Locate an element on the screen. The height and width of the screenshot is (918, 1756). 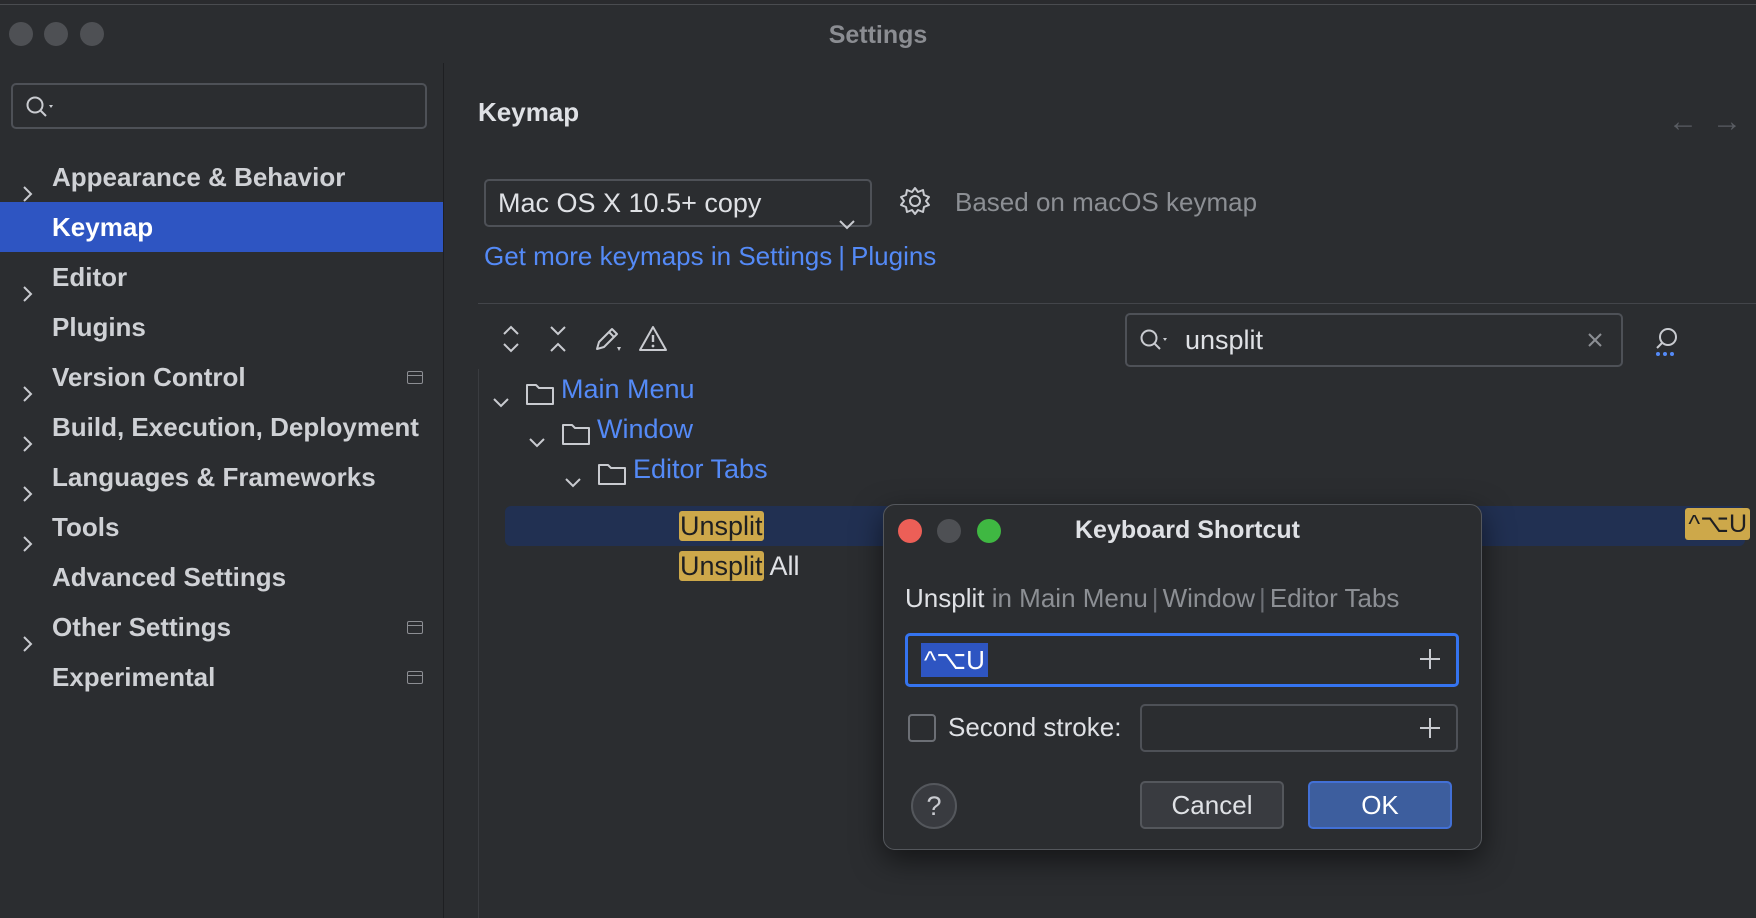
sidebar-item-other-settings: Other Settings is located at coordinates (221, 627).